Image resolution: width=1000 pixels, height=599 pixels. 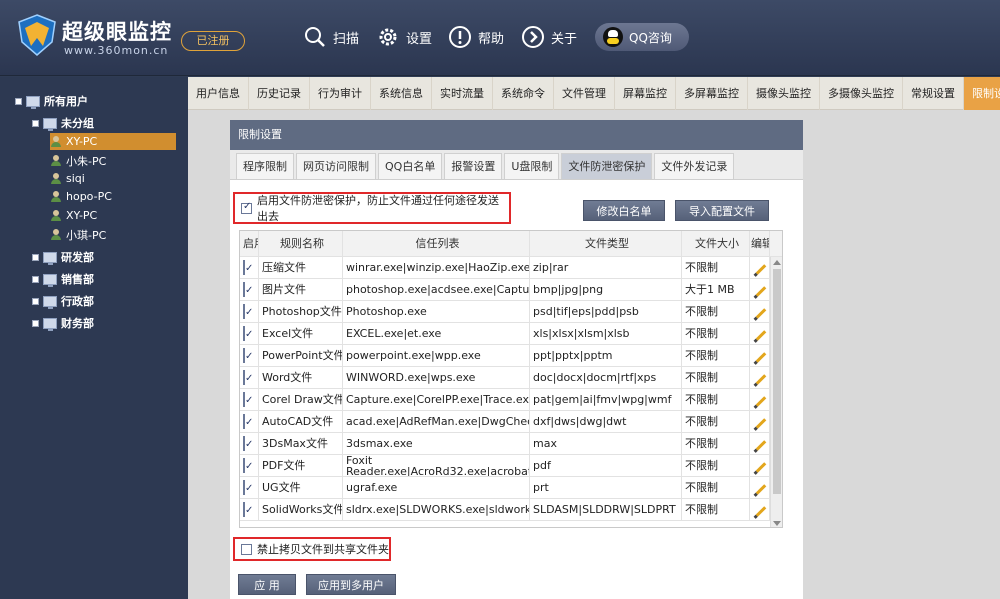 I want to click on enable-protection-option: 启用文件防泄密保护，防止文件通过任何途径发送出去, so click(x=372, y=208).